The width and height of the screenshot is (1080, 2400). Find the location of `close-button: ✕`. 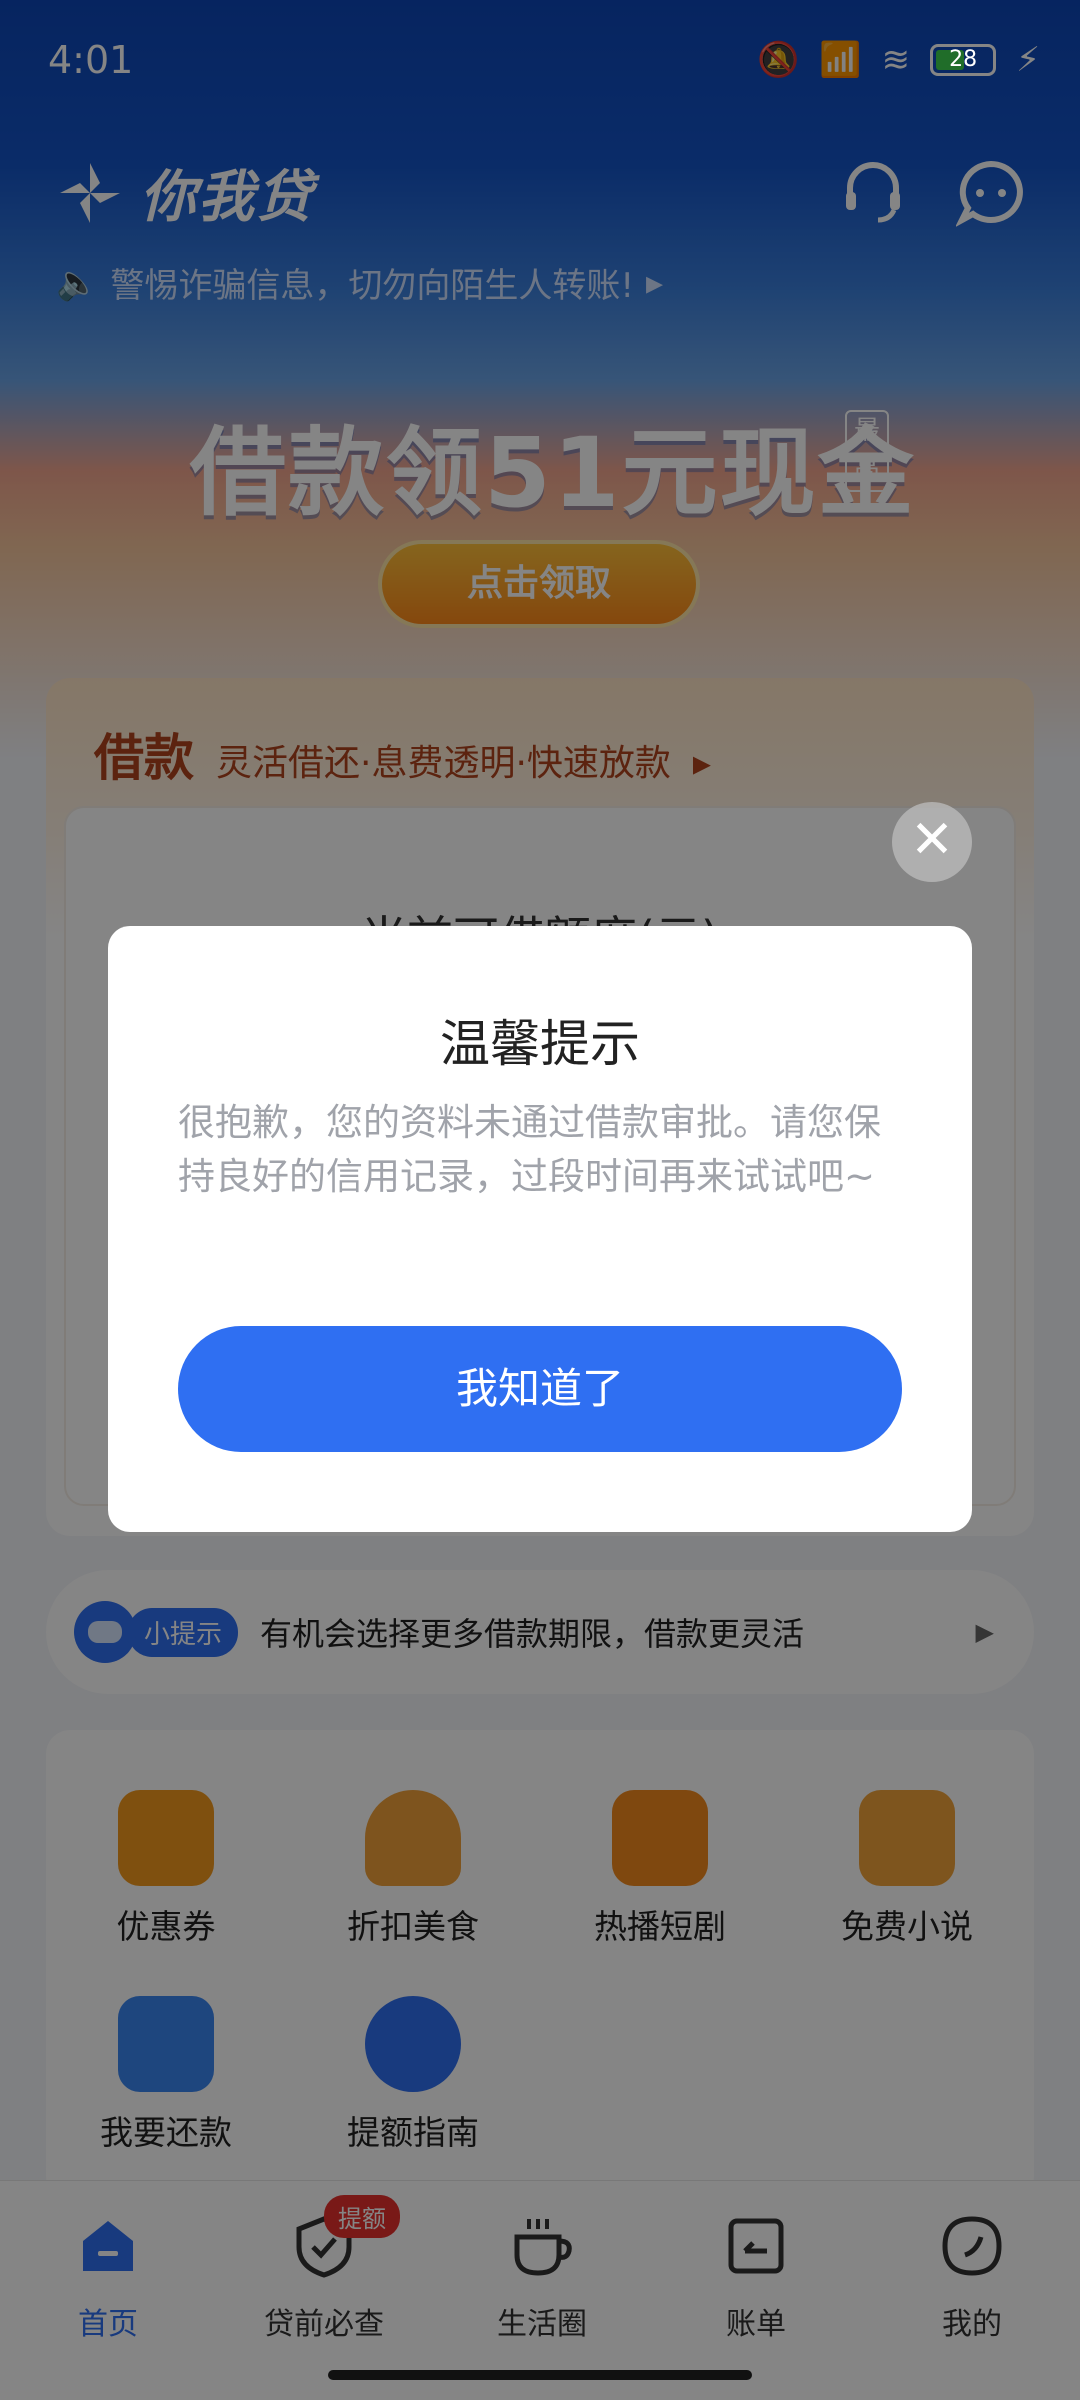

close-button: ✕ is located at coordinates (932, 842).